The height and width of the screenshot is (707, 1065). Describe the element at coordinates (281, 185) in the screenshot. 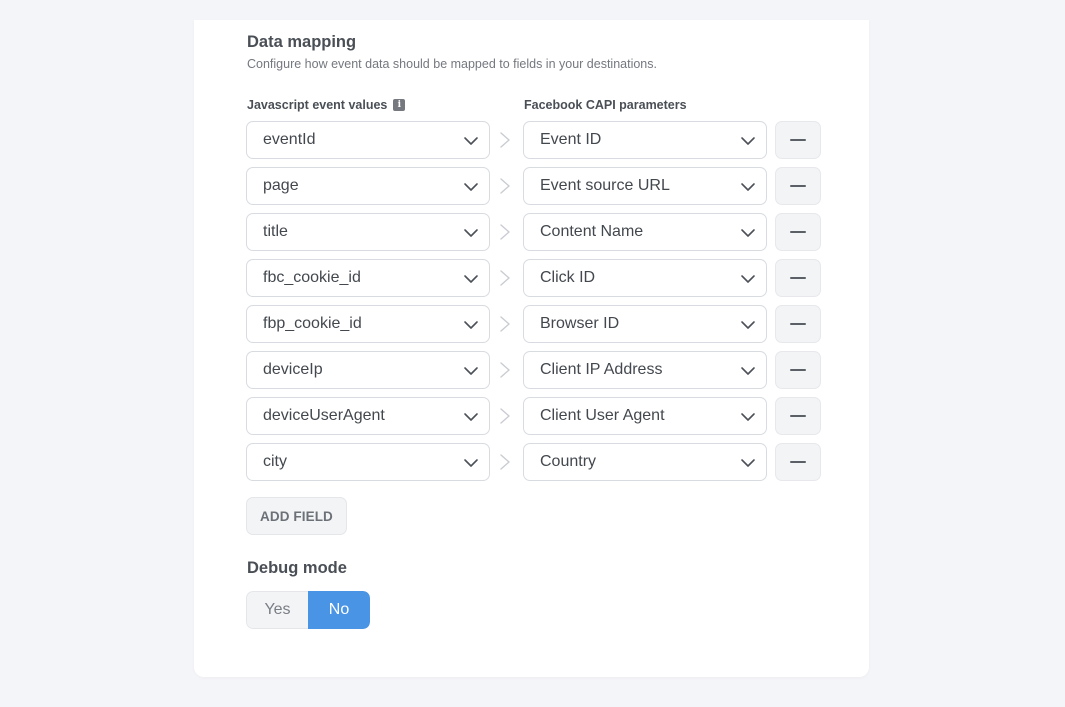

I see `source-select-value: page` at that location.